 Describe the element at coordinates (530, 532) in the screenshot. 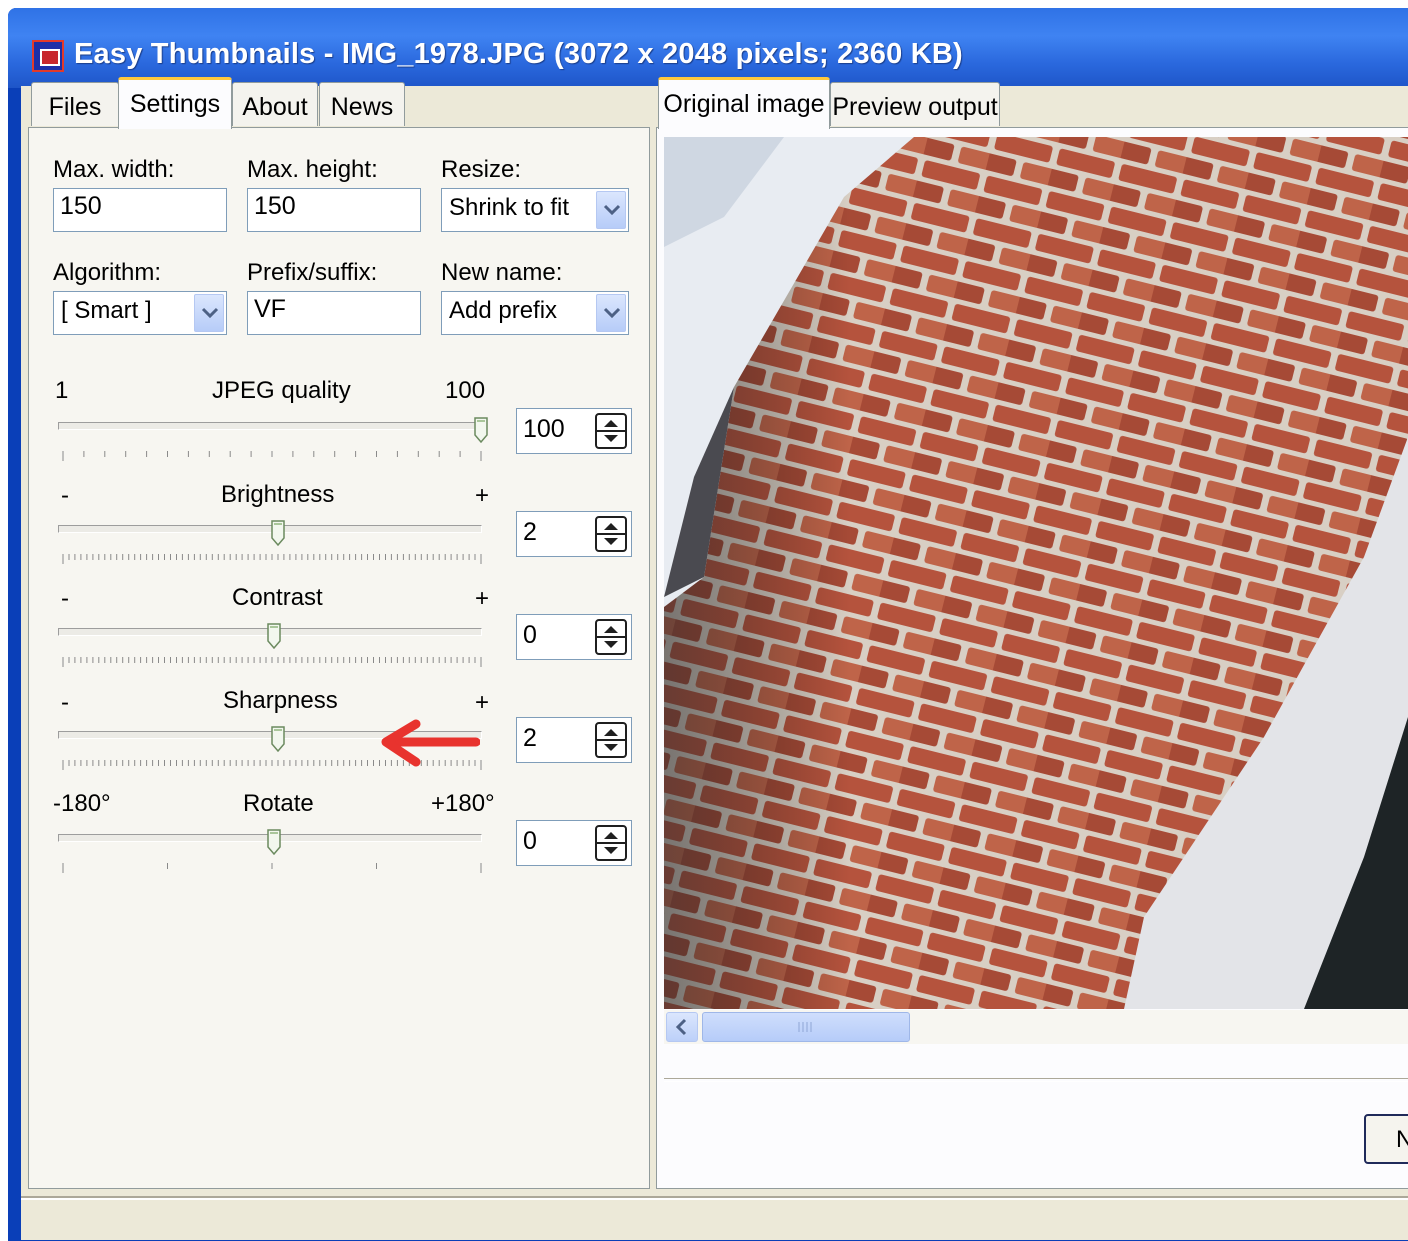

I see `brightness-value: 2` at that location.